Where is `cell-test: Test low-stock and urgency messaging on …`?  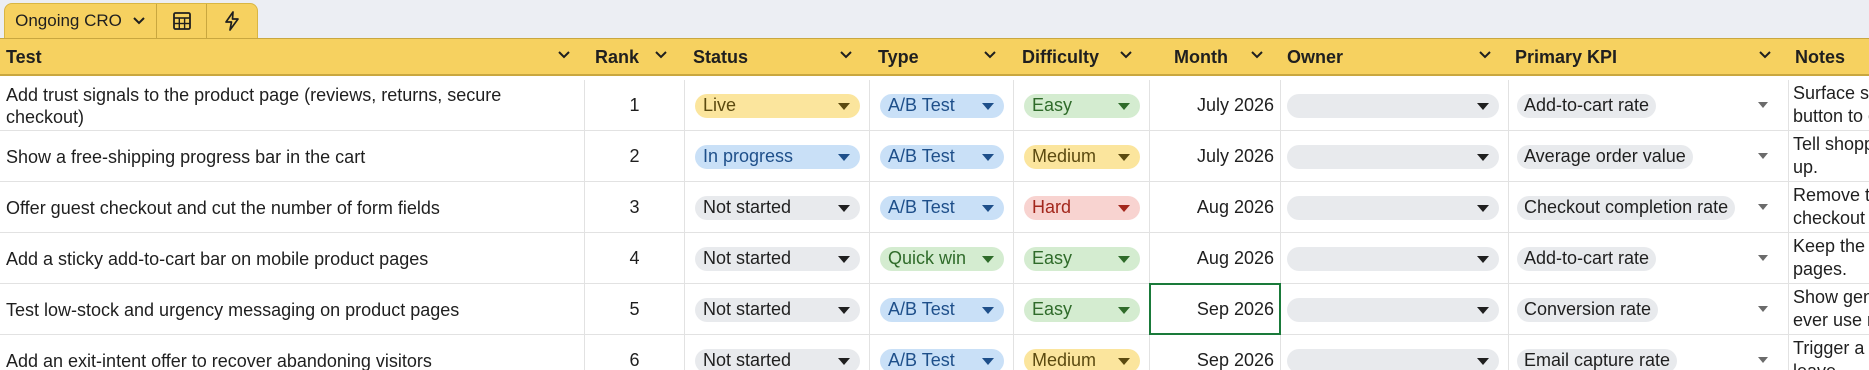 cell-test: Test low-stock and urgency messaging on … is located at coordinates (292, 309).